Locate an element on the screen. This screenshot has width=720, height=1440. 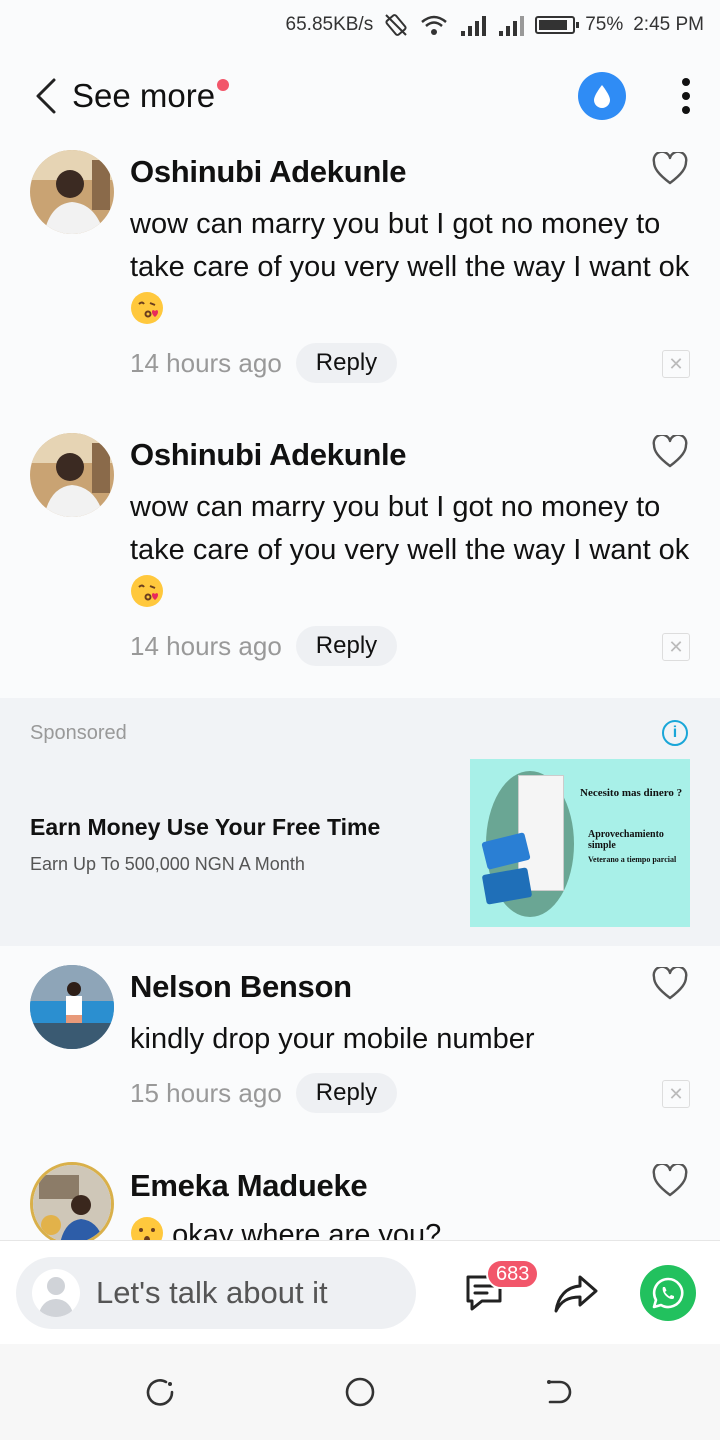
wifi-icon is located at coordinates (434, 25).